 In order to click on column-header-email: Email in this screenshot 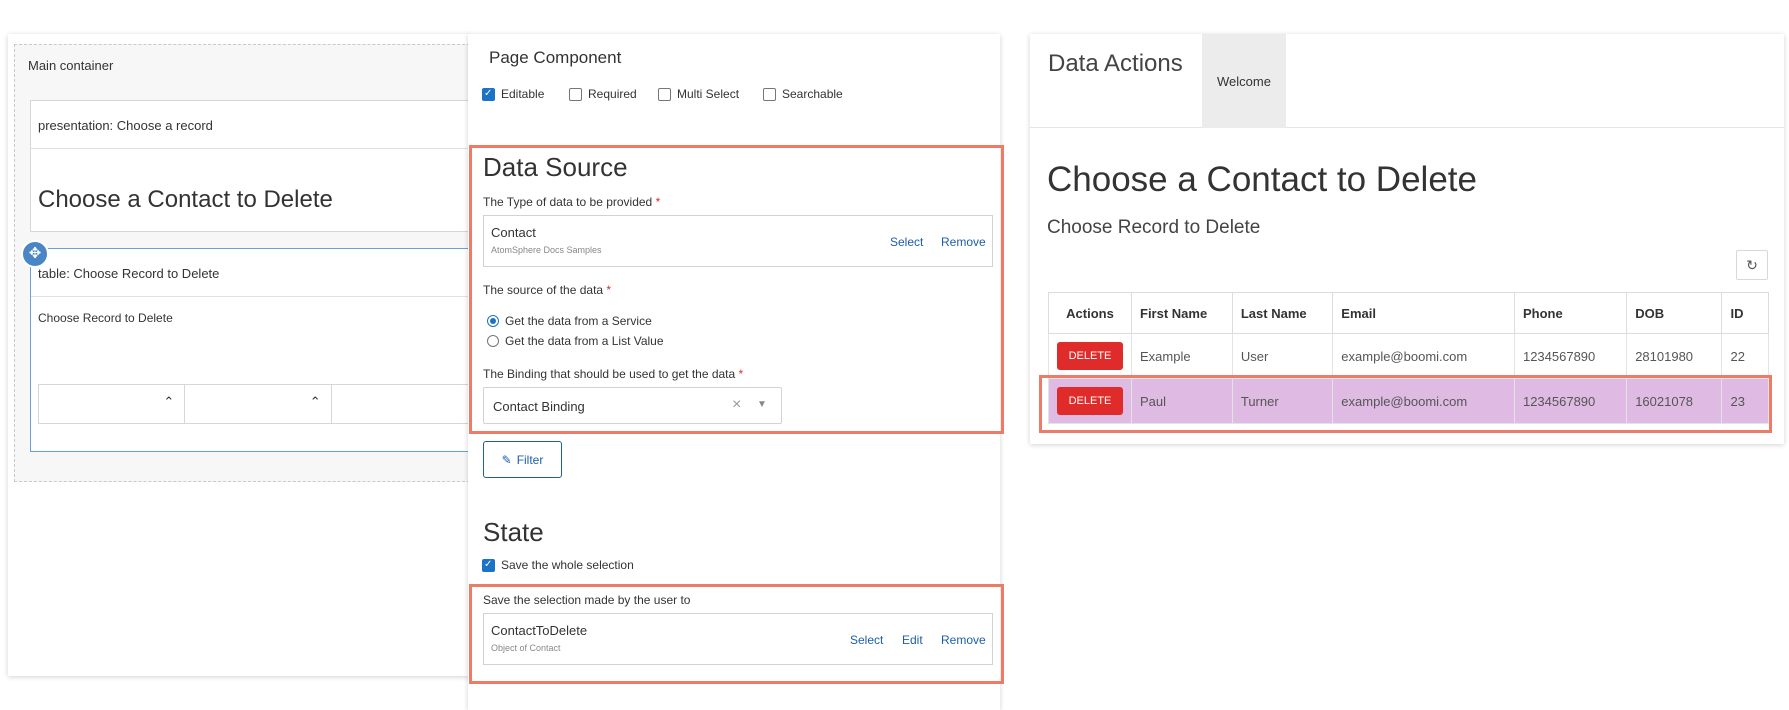, I will do `click(1423, 313)`.